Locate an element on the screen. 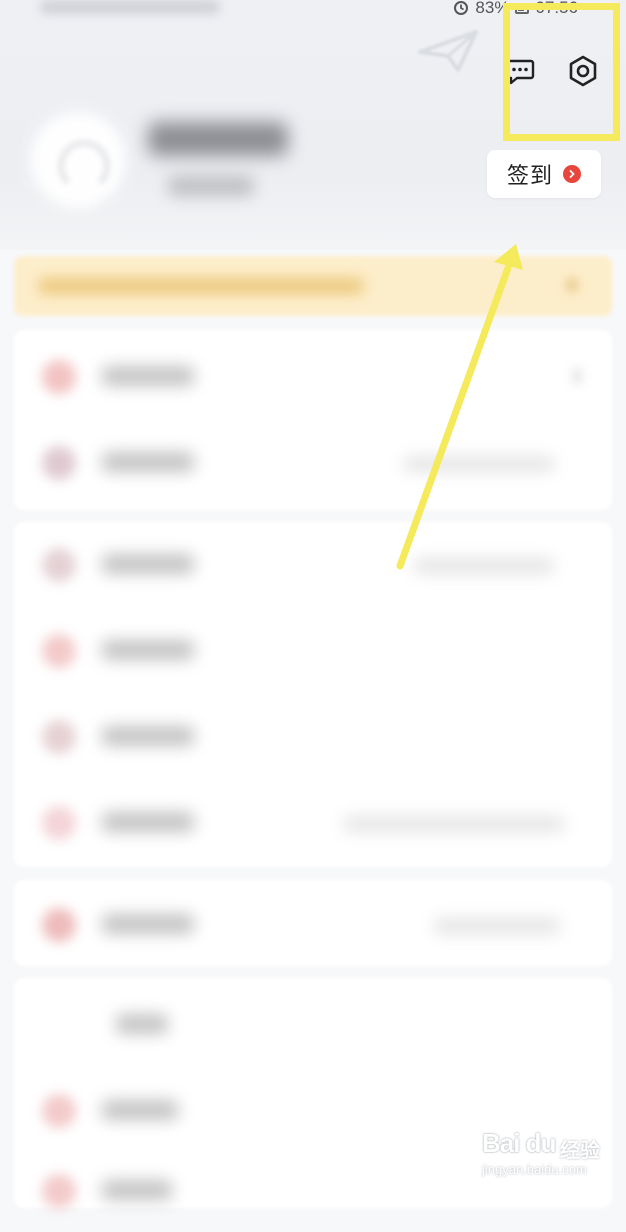 This screenshot has height=1232, width=626. username-blurred is located at coordinates (218, 139).